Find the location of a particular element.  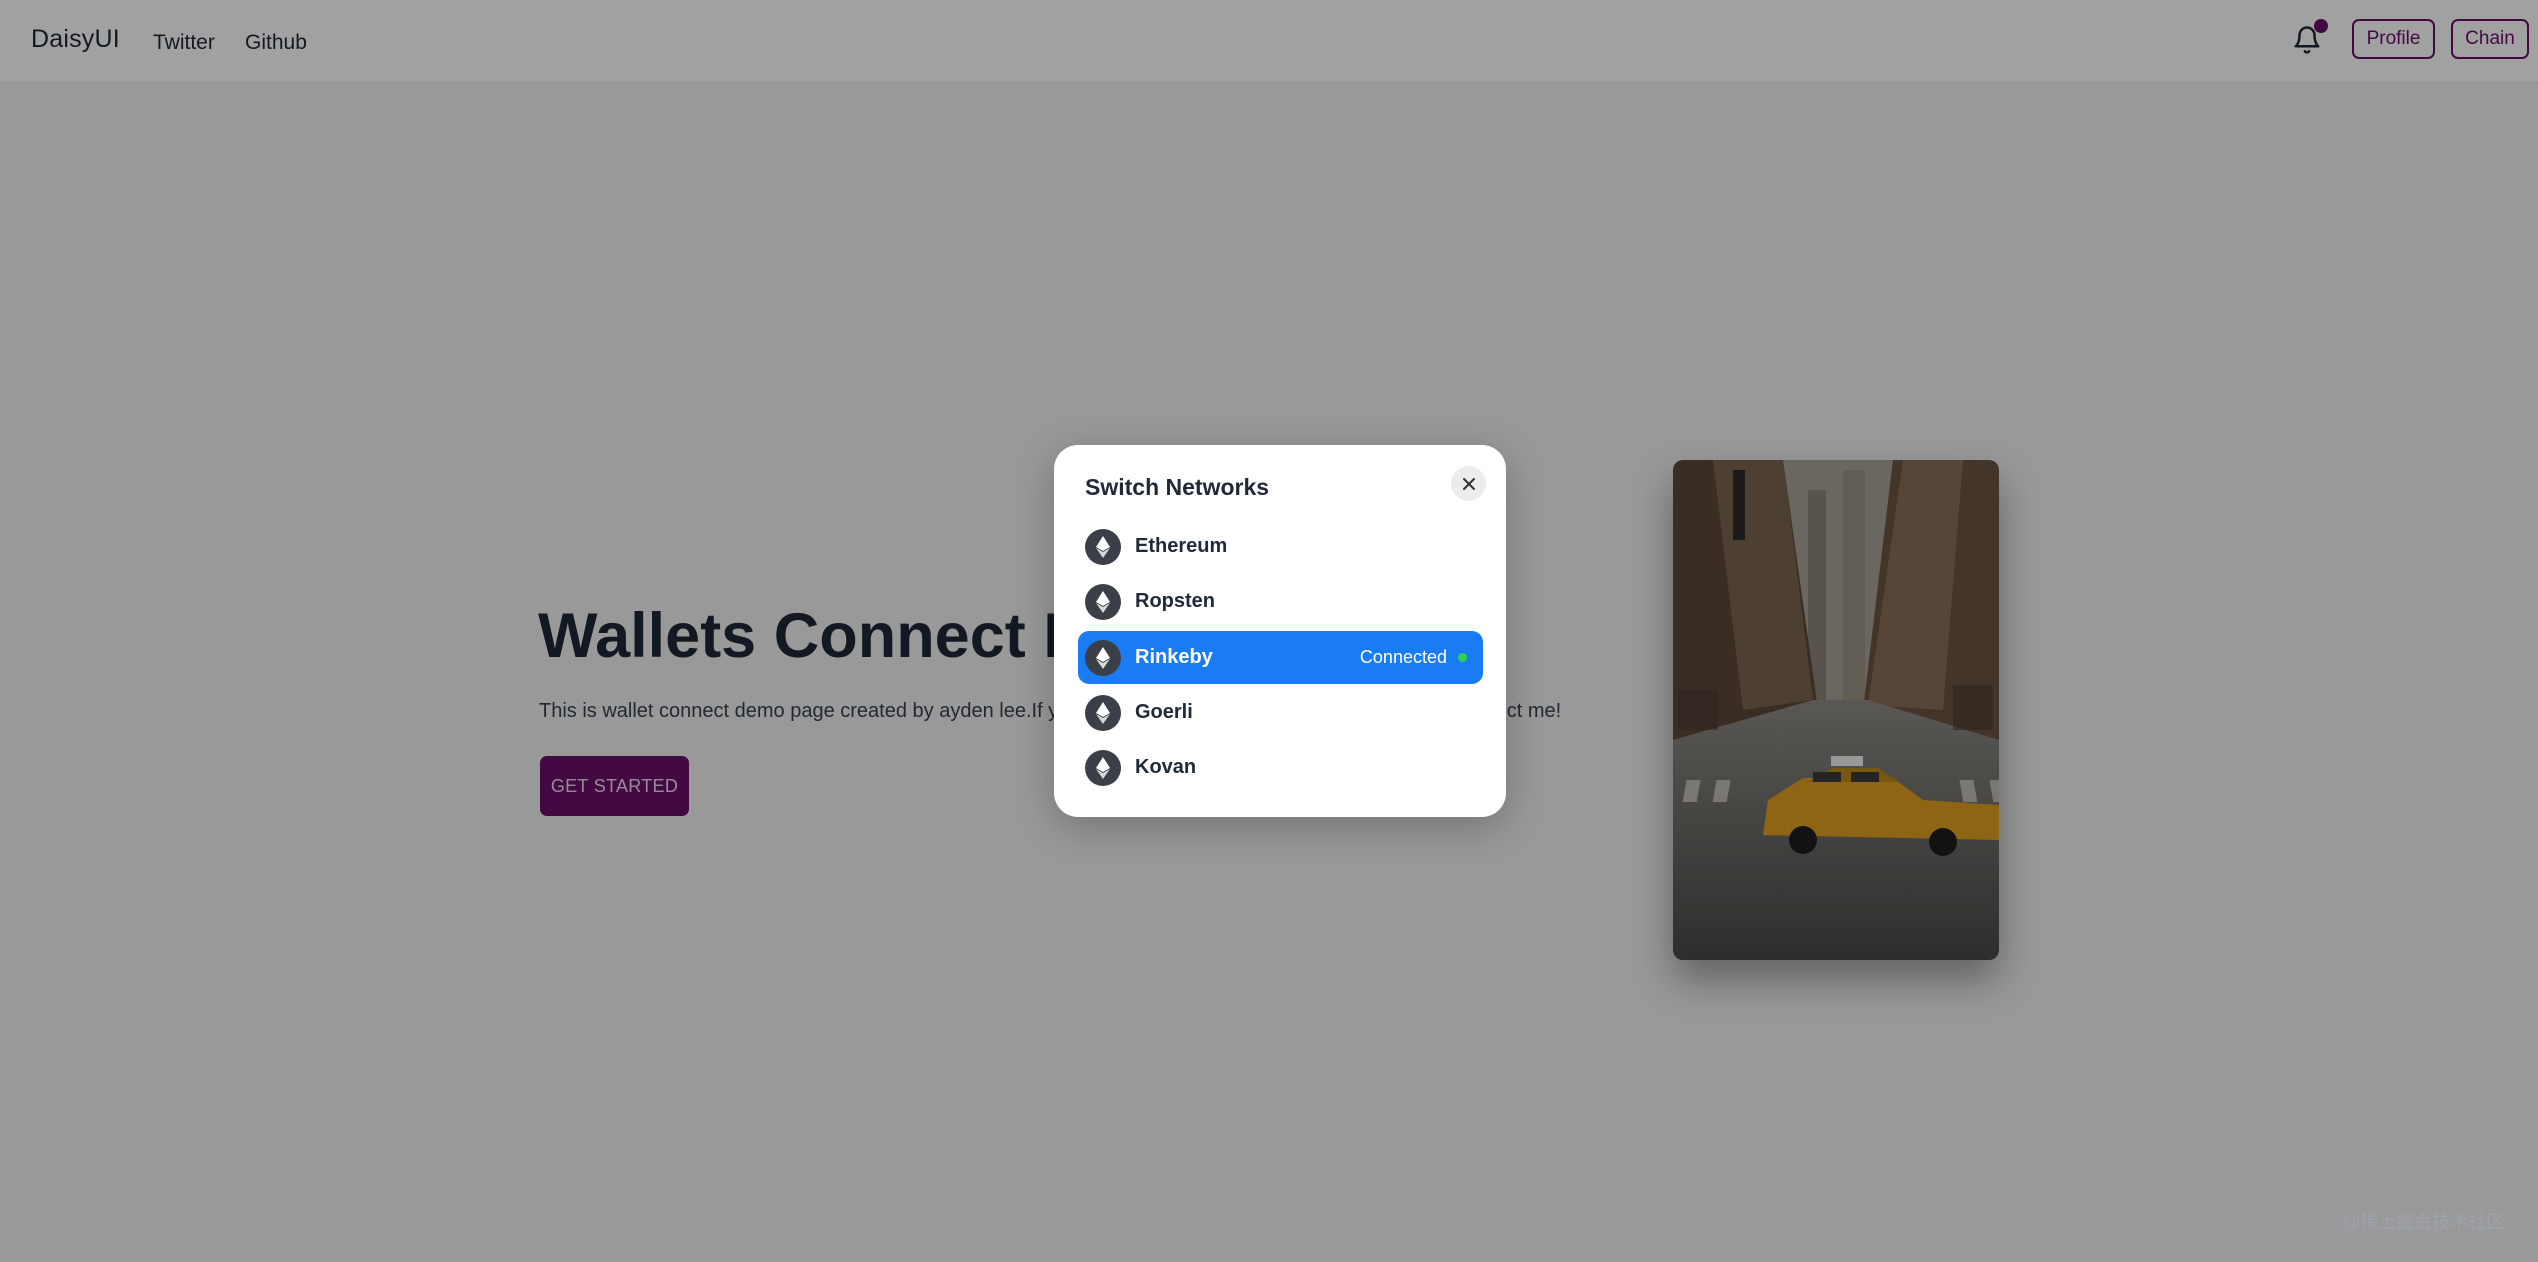

network-option-ropsten: Ropsten is located at coordinates (1280, 601).